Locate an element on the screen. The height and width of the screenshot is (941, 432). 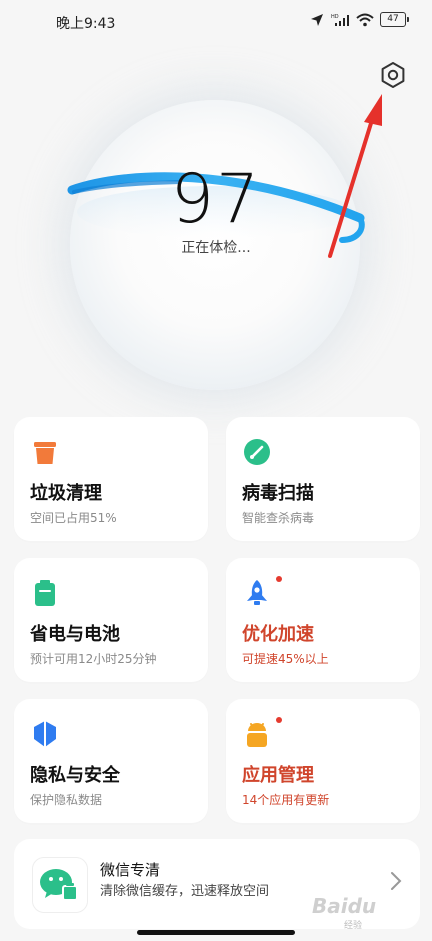
card-power-battery: 省电与电池 预计可用12小时25分钟 is located at coordinates (111, 620).